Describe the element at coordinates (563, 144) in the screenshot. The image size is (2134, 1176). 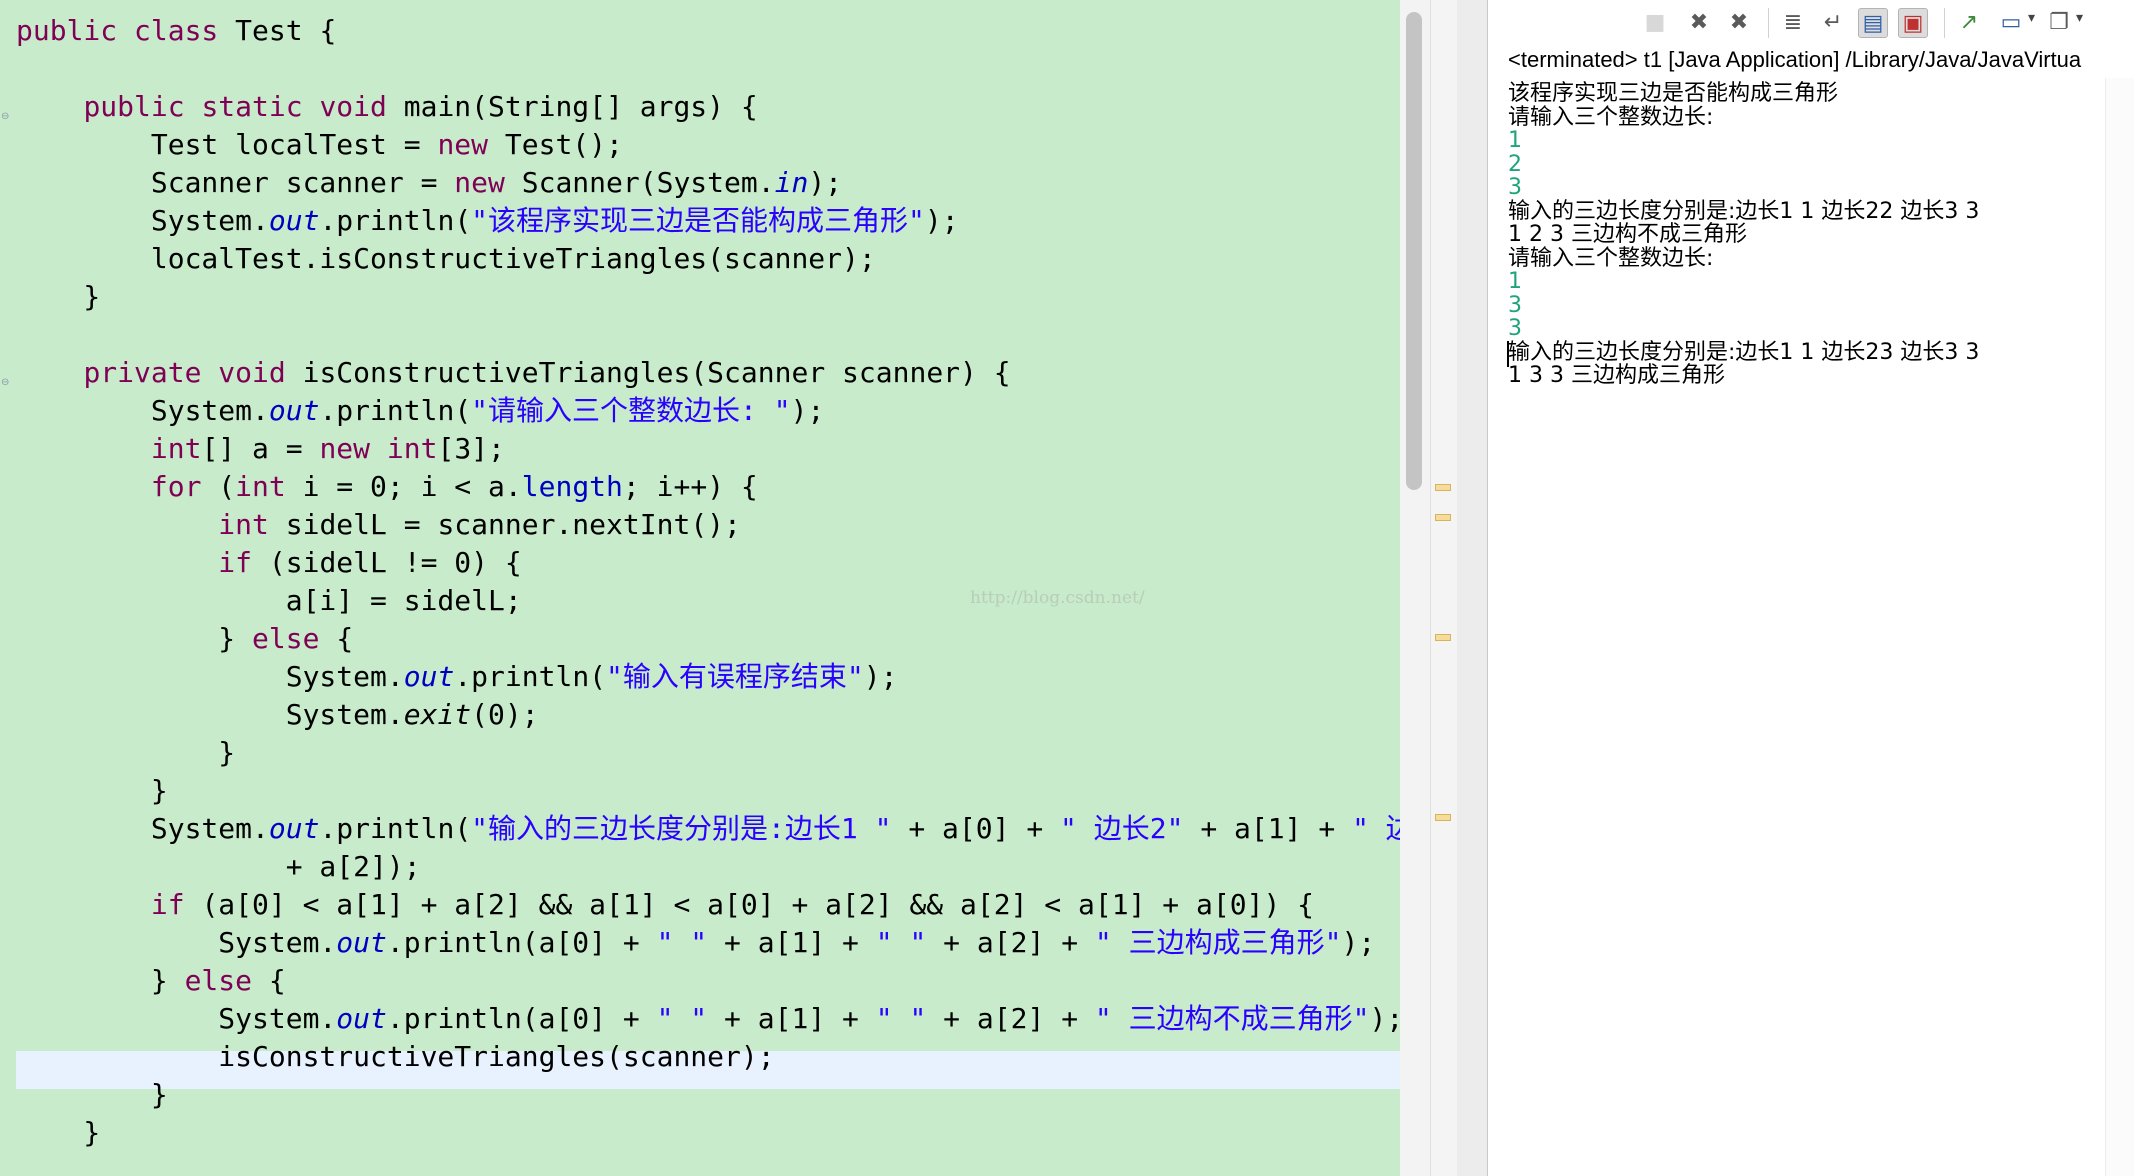
I see `code-token: Test();` at that location.